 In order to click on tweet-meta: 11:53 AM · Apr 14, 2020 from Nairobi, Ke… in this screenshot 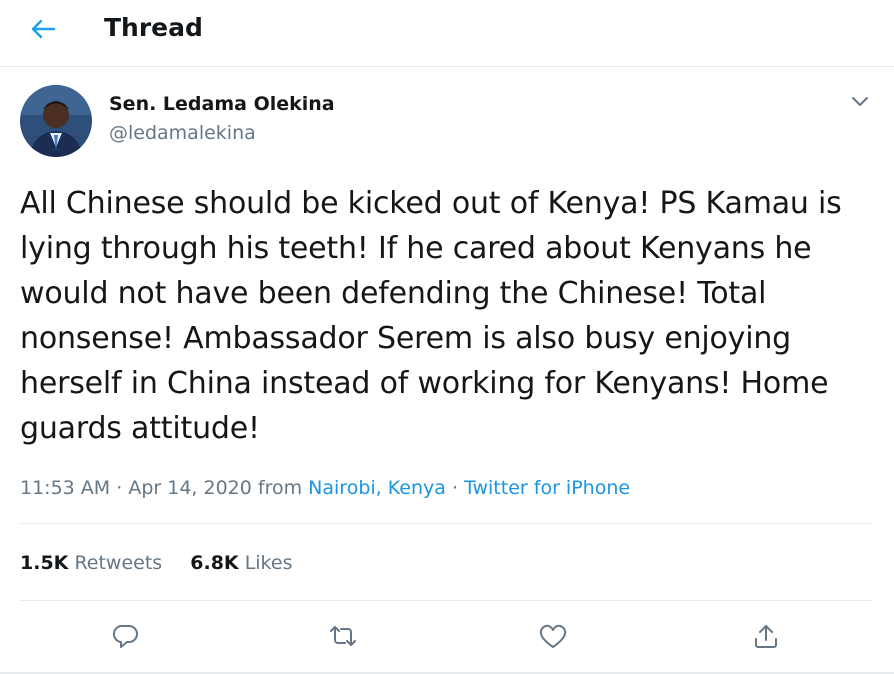, I will do `click(325, 488)`.